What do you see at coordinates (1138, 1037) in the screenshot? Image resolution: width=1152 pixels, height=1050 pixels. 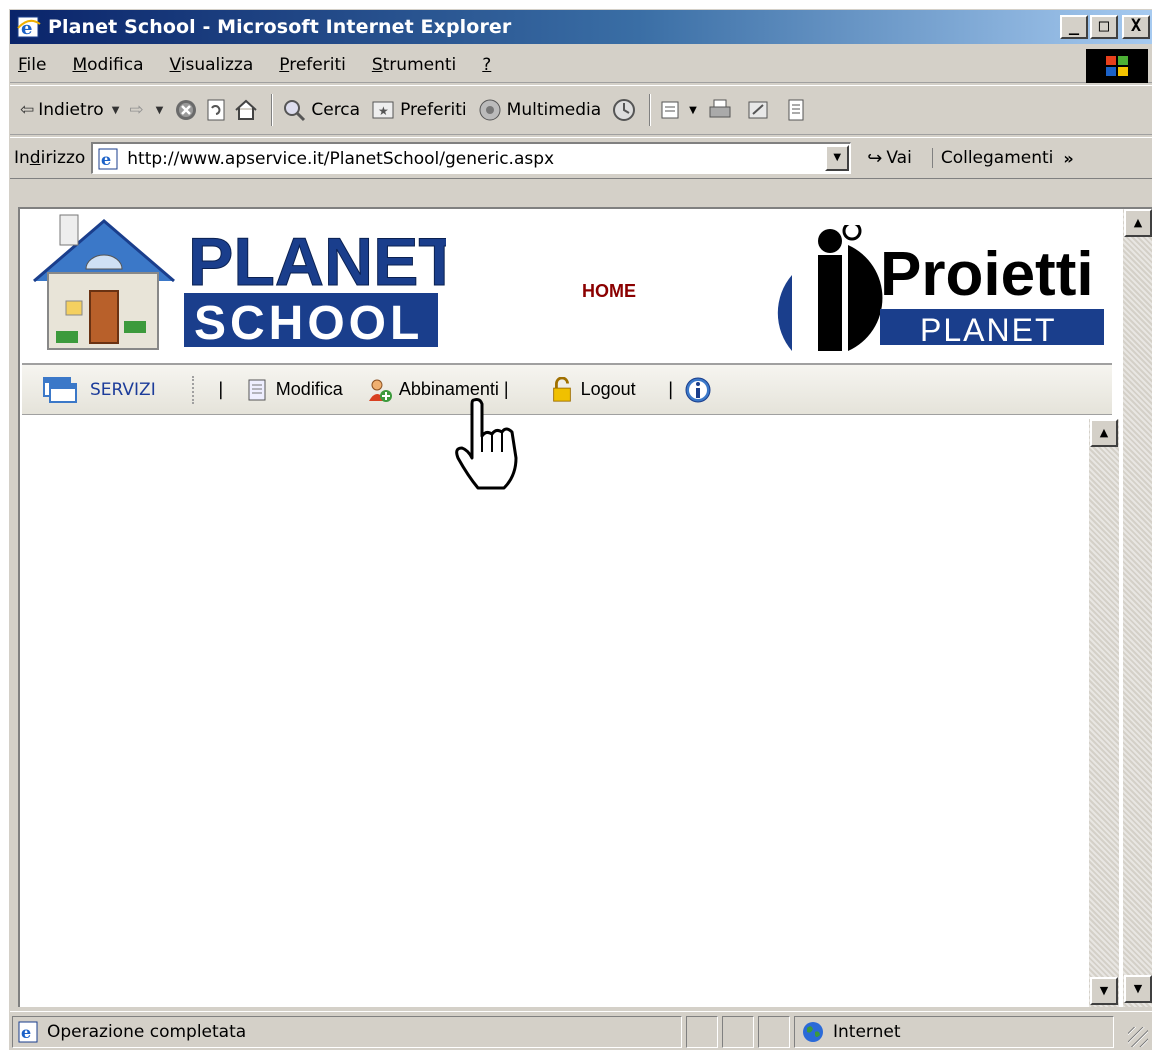 I see `resize-grip` at bounding box center [1138, 1037].